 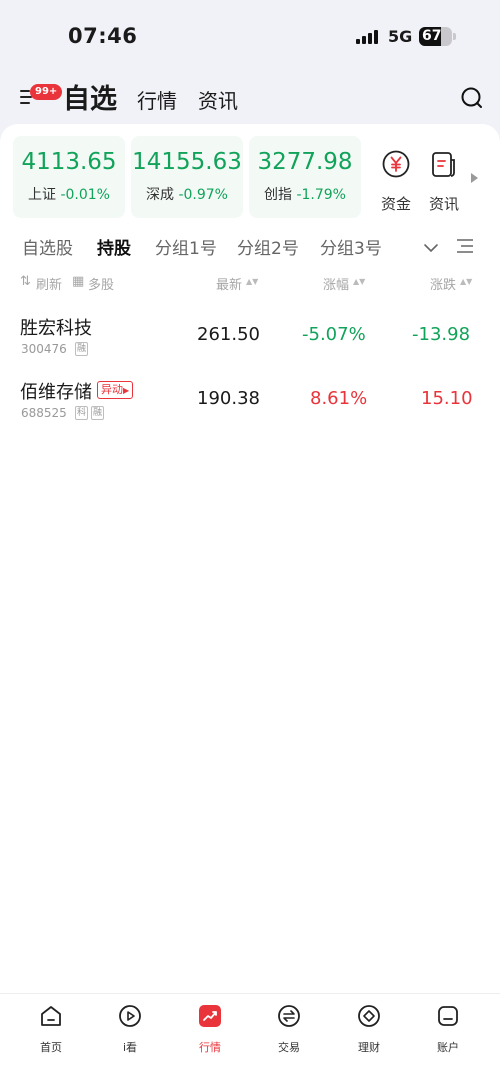 What do you see at coordinates (210, 1016) in the screenshot?
I see `market-icon` at bounding box center [210, 1016].